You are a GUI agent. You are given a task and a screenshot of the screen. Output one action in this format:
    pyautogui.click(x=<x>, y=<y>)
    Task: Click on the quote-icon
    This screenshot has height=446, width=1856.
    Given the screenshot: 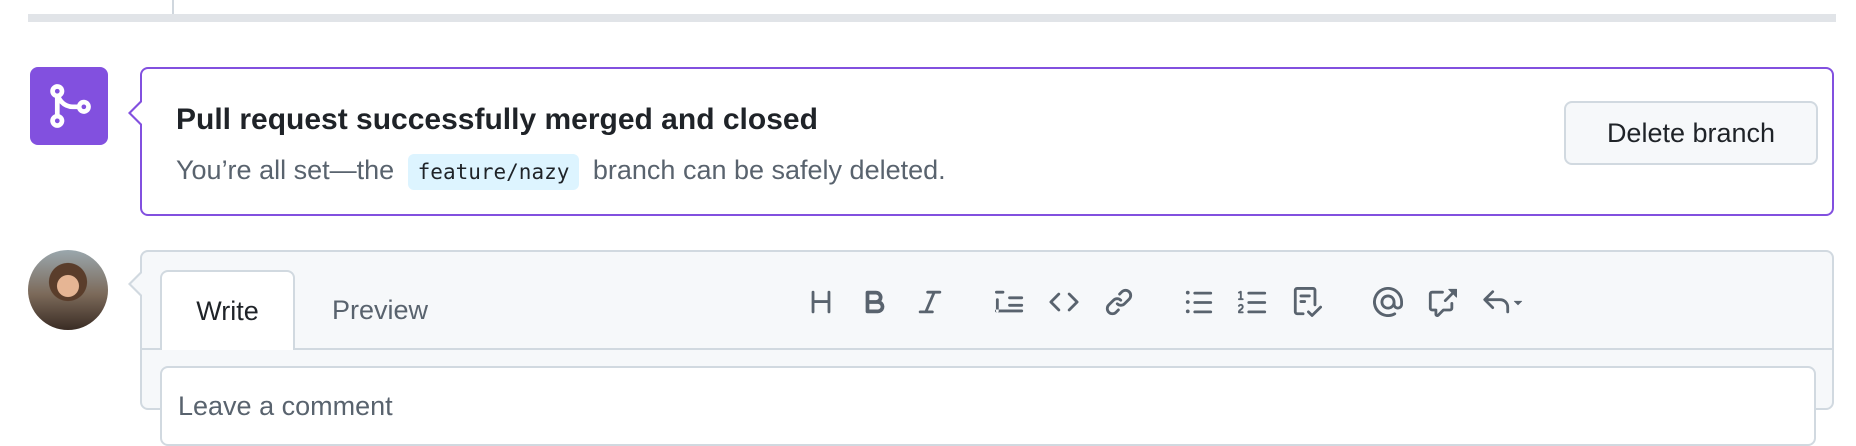 What is the action you would take?
    pyautogui.click(x=1010, y=302)
    